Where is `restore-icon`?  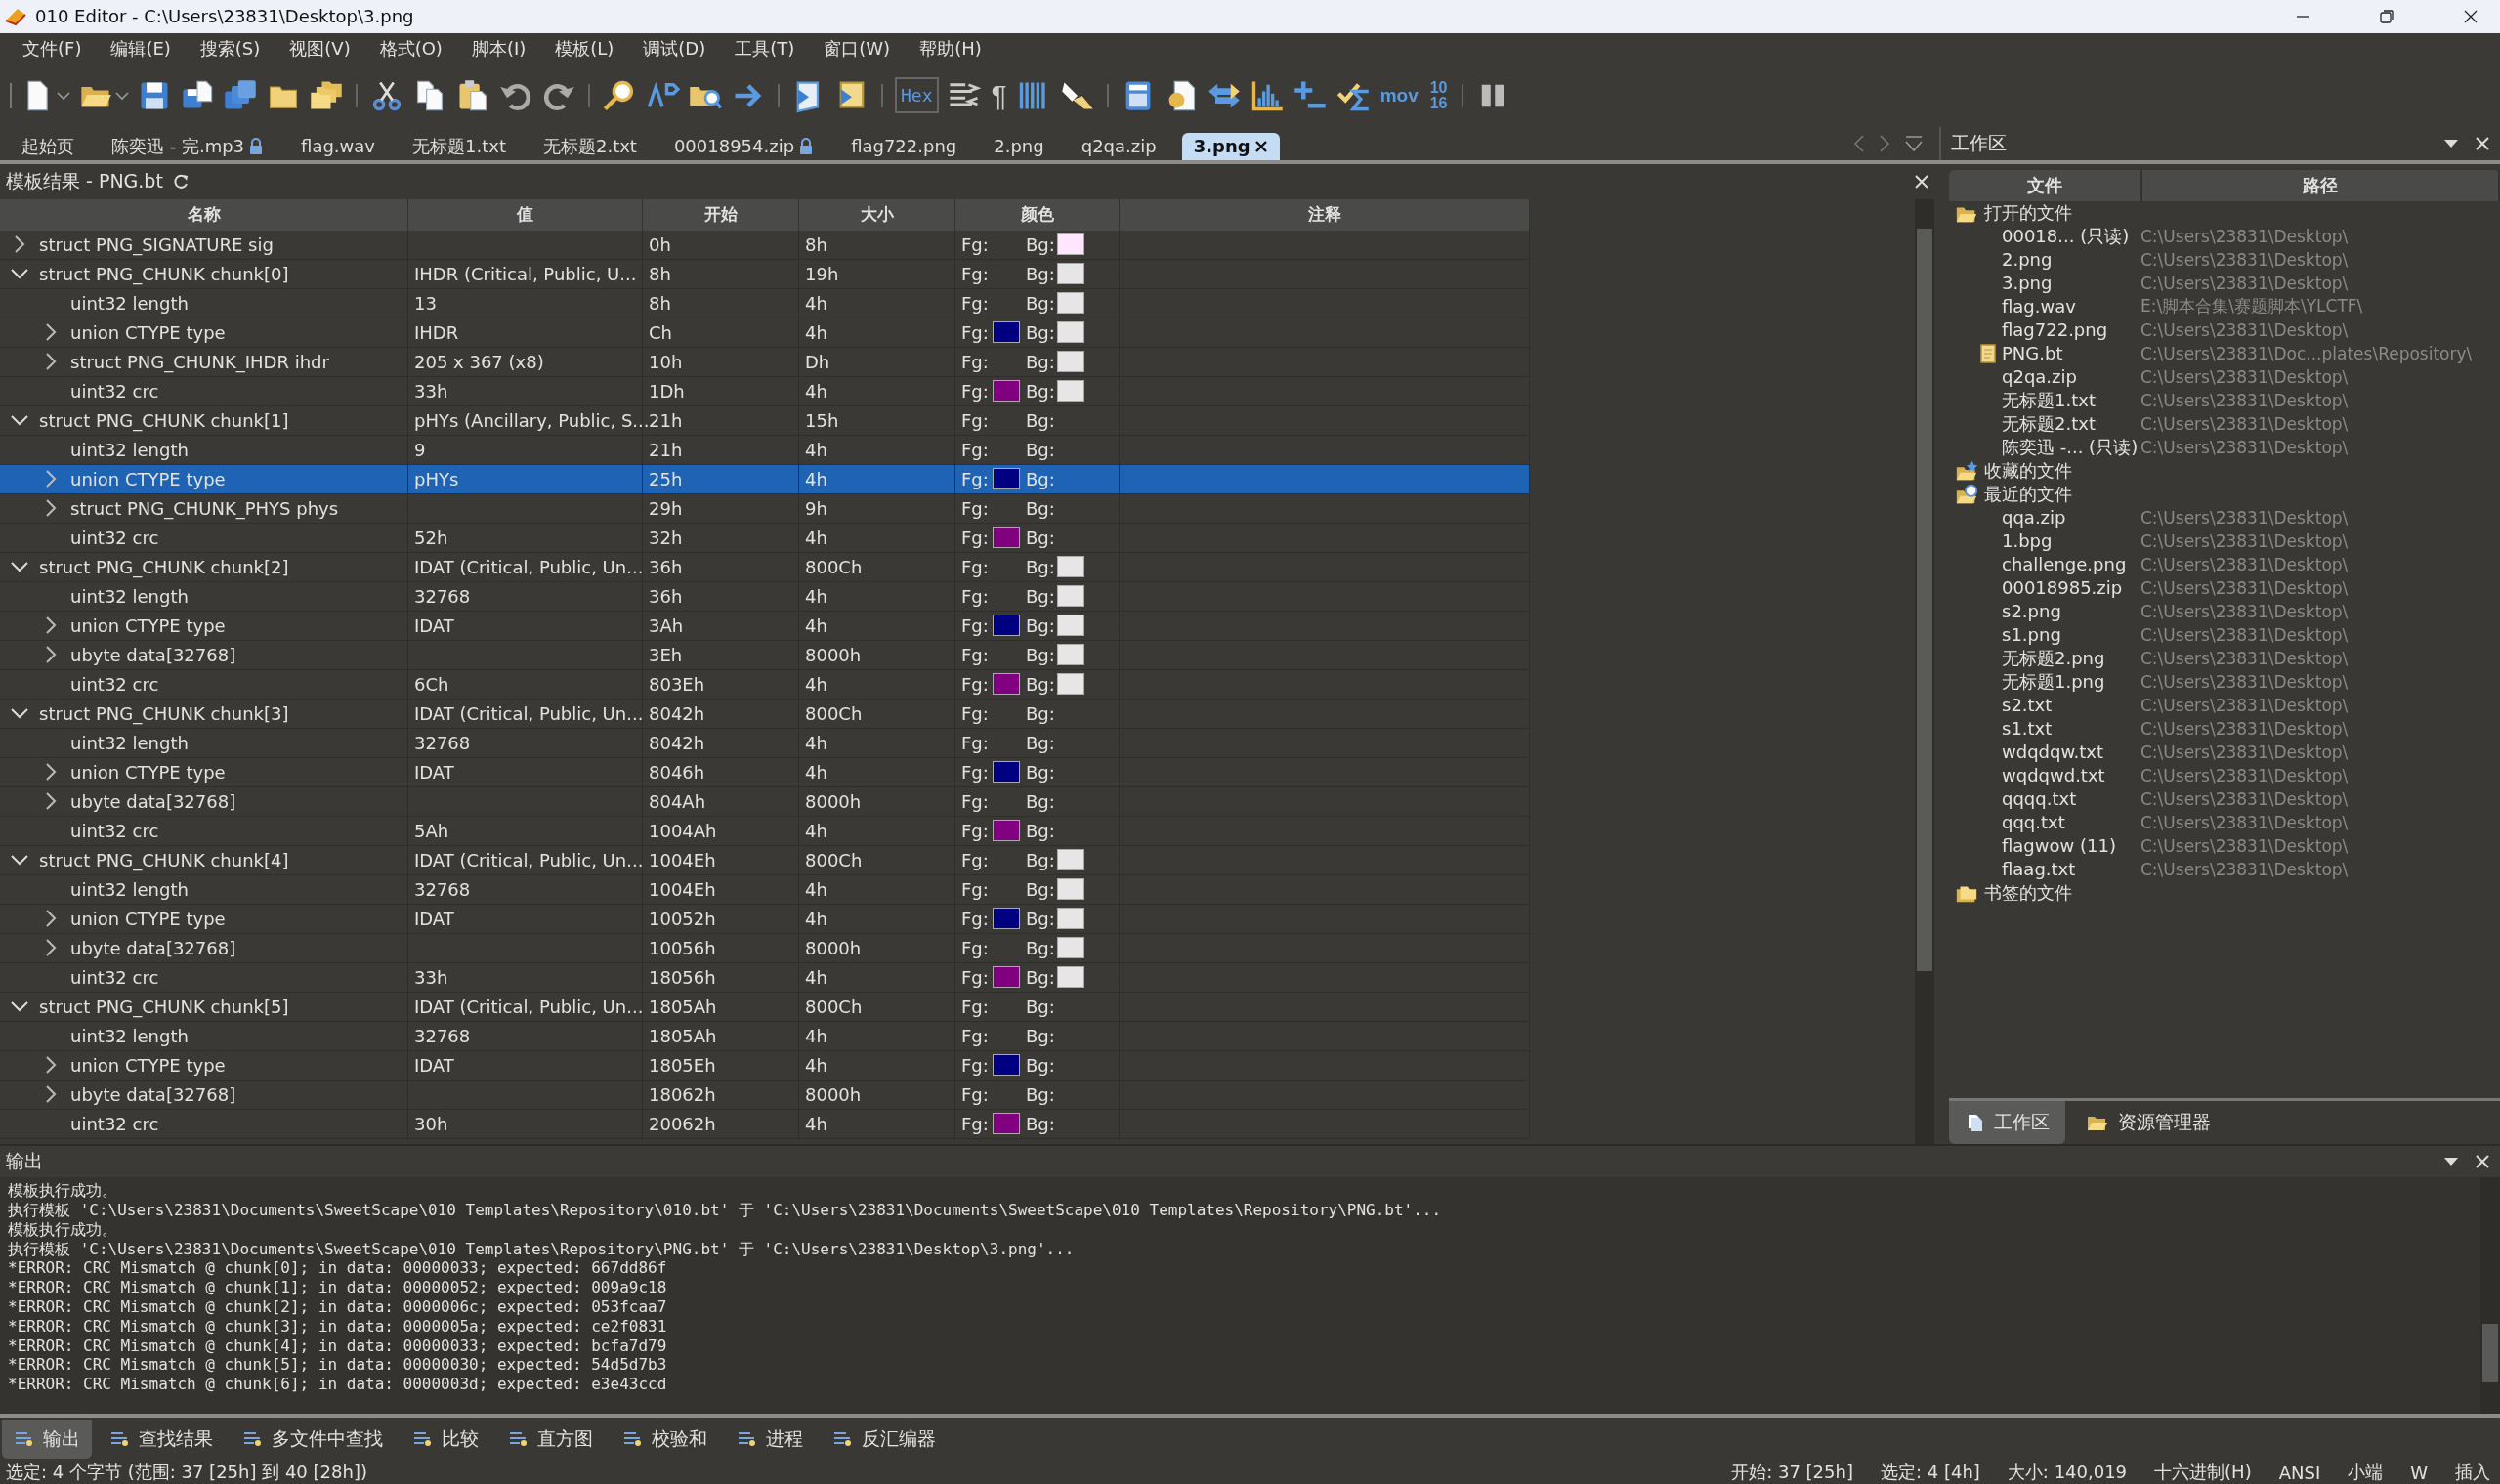 restore-icon is located at coordinates (2387, 16).